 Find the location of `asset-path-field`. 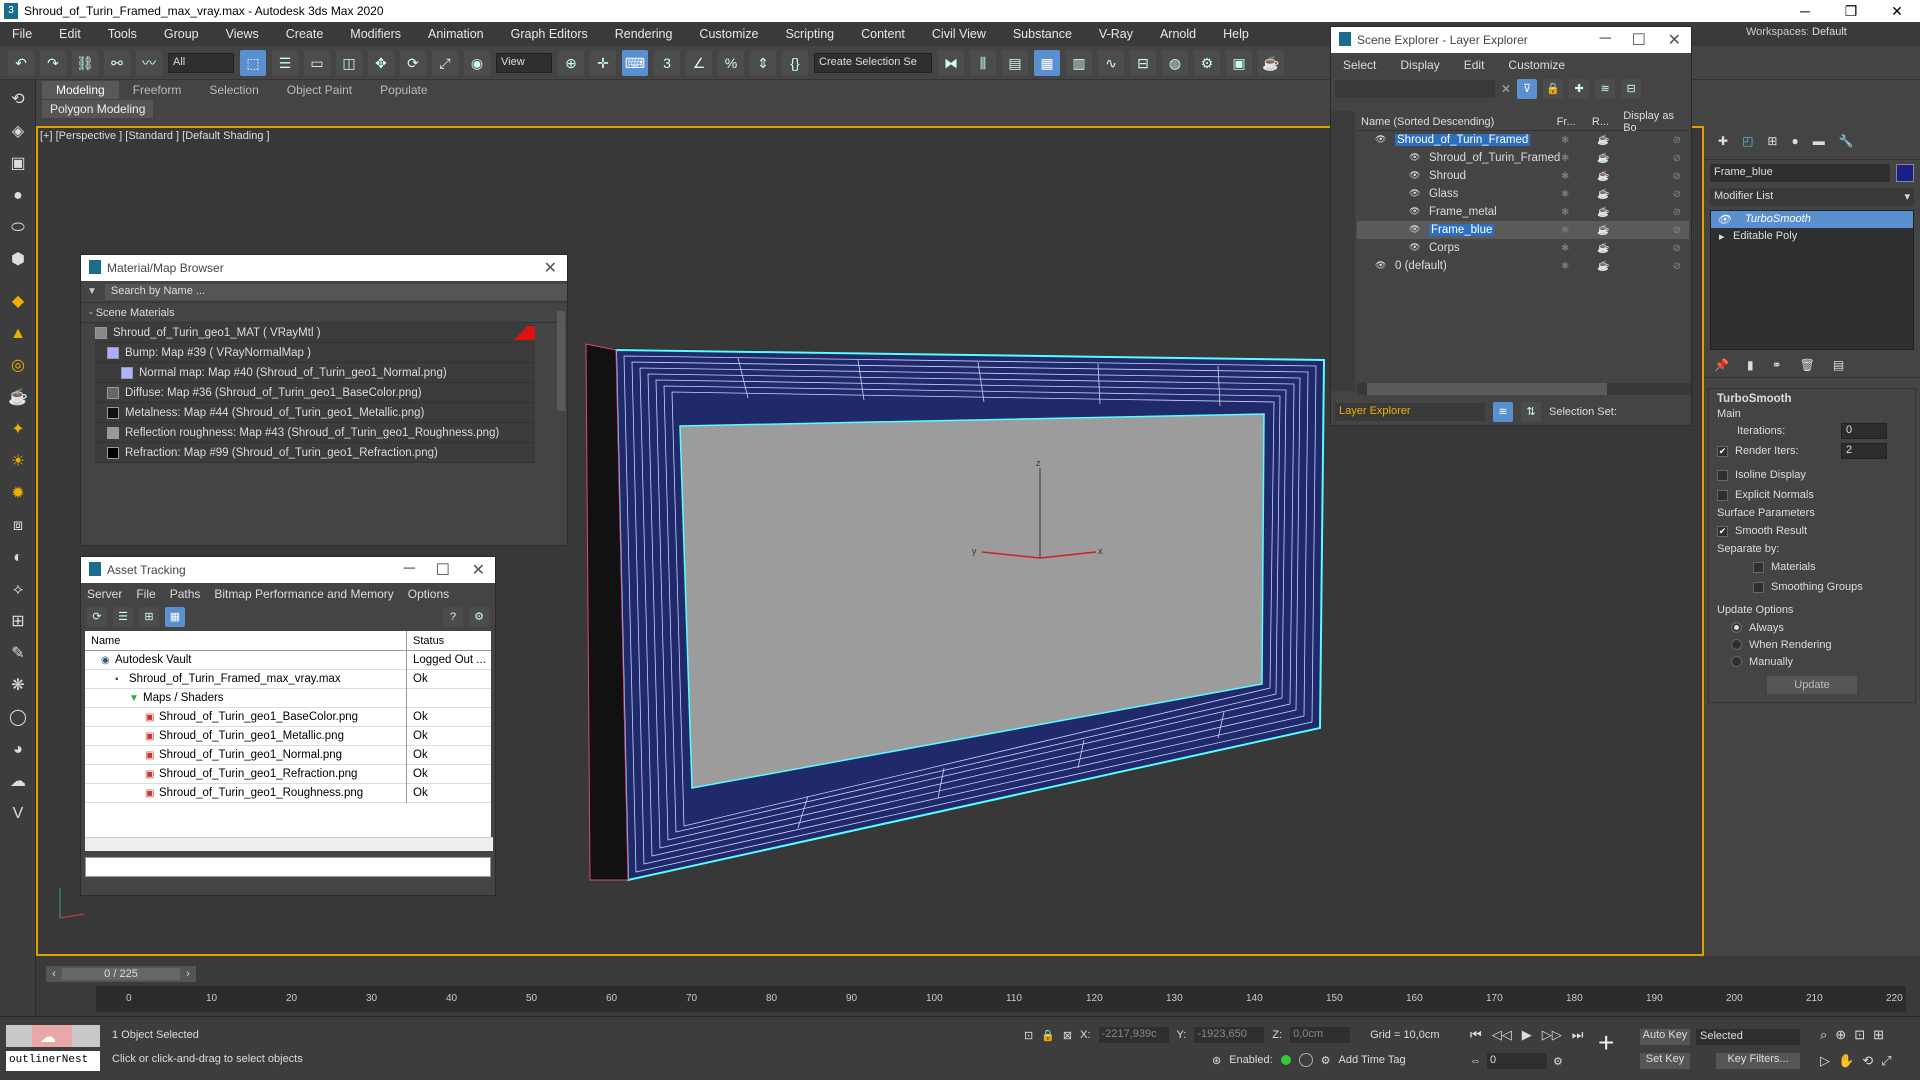

asset-path-field is located at coordinates (288, 867).